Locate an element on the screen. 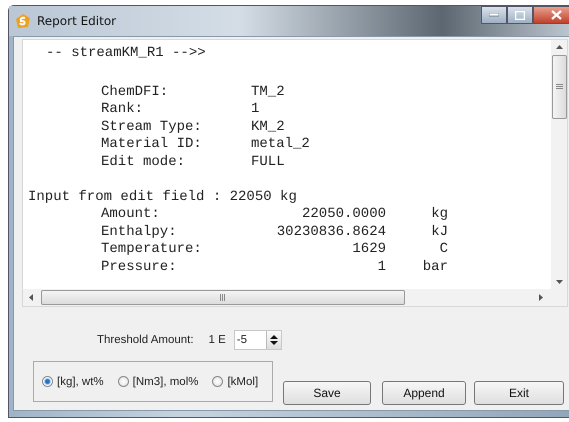 This screenshot has height=422, width=569. unit-radio: [kg], wt% is located at coordinates (73, 382).